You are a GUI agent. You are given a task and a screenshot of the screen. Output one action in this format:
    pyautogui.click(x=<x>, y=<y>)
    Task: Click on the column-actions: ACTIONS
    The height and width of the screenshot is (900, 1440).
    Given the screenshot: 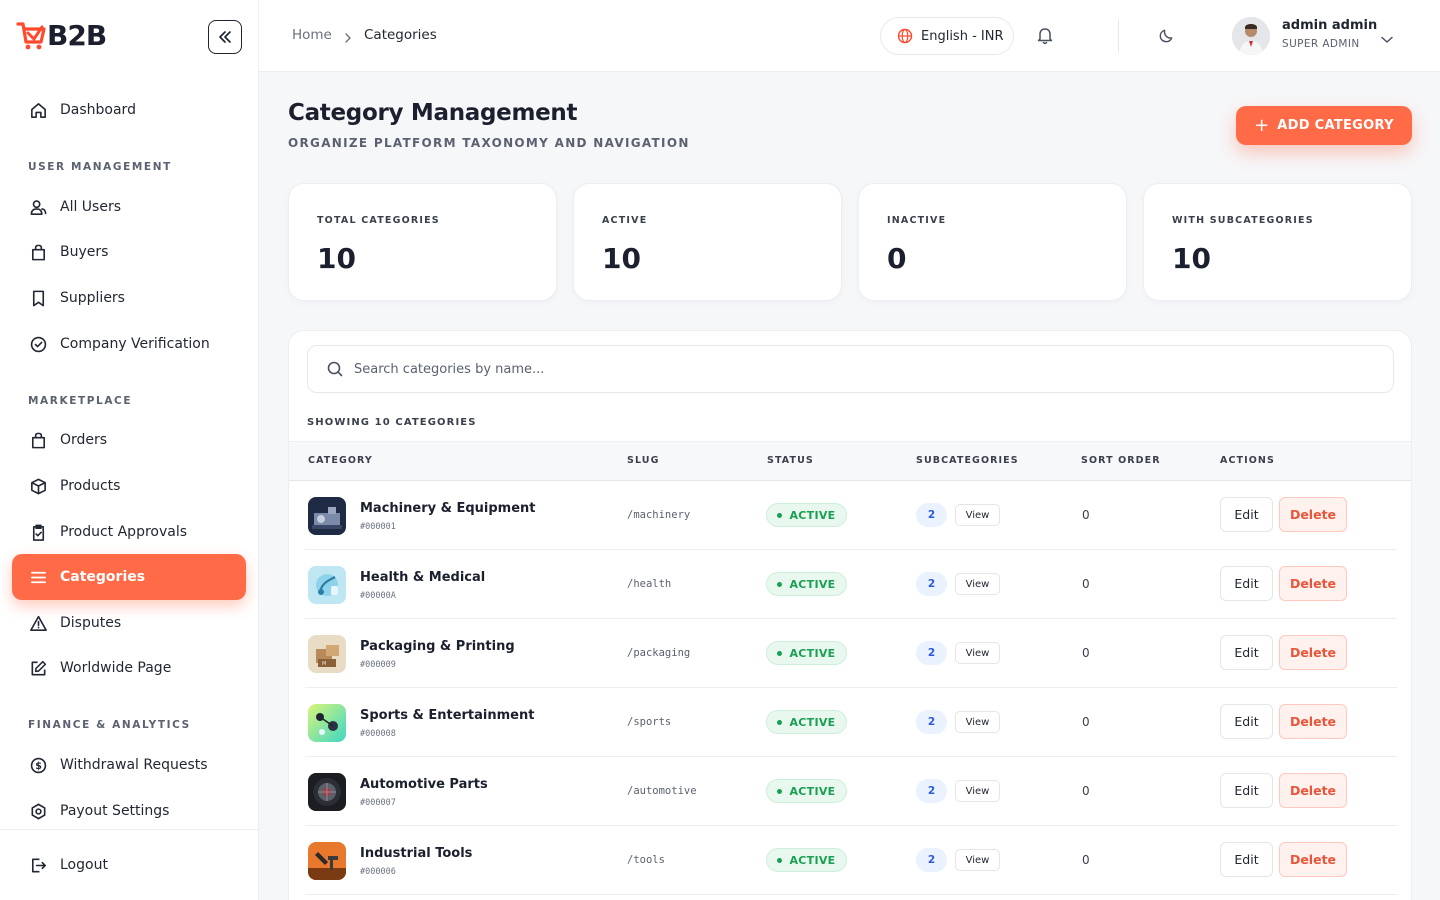 What is the action you would take?
    pyautogui.click(x=1247, y=460)
    